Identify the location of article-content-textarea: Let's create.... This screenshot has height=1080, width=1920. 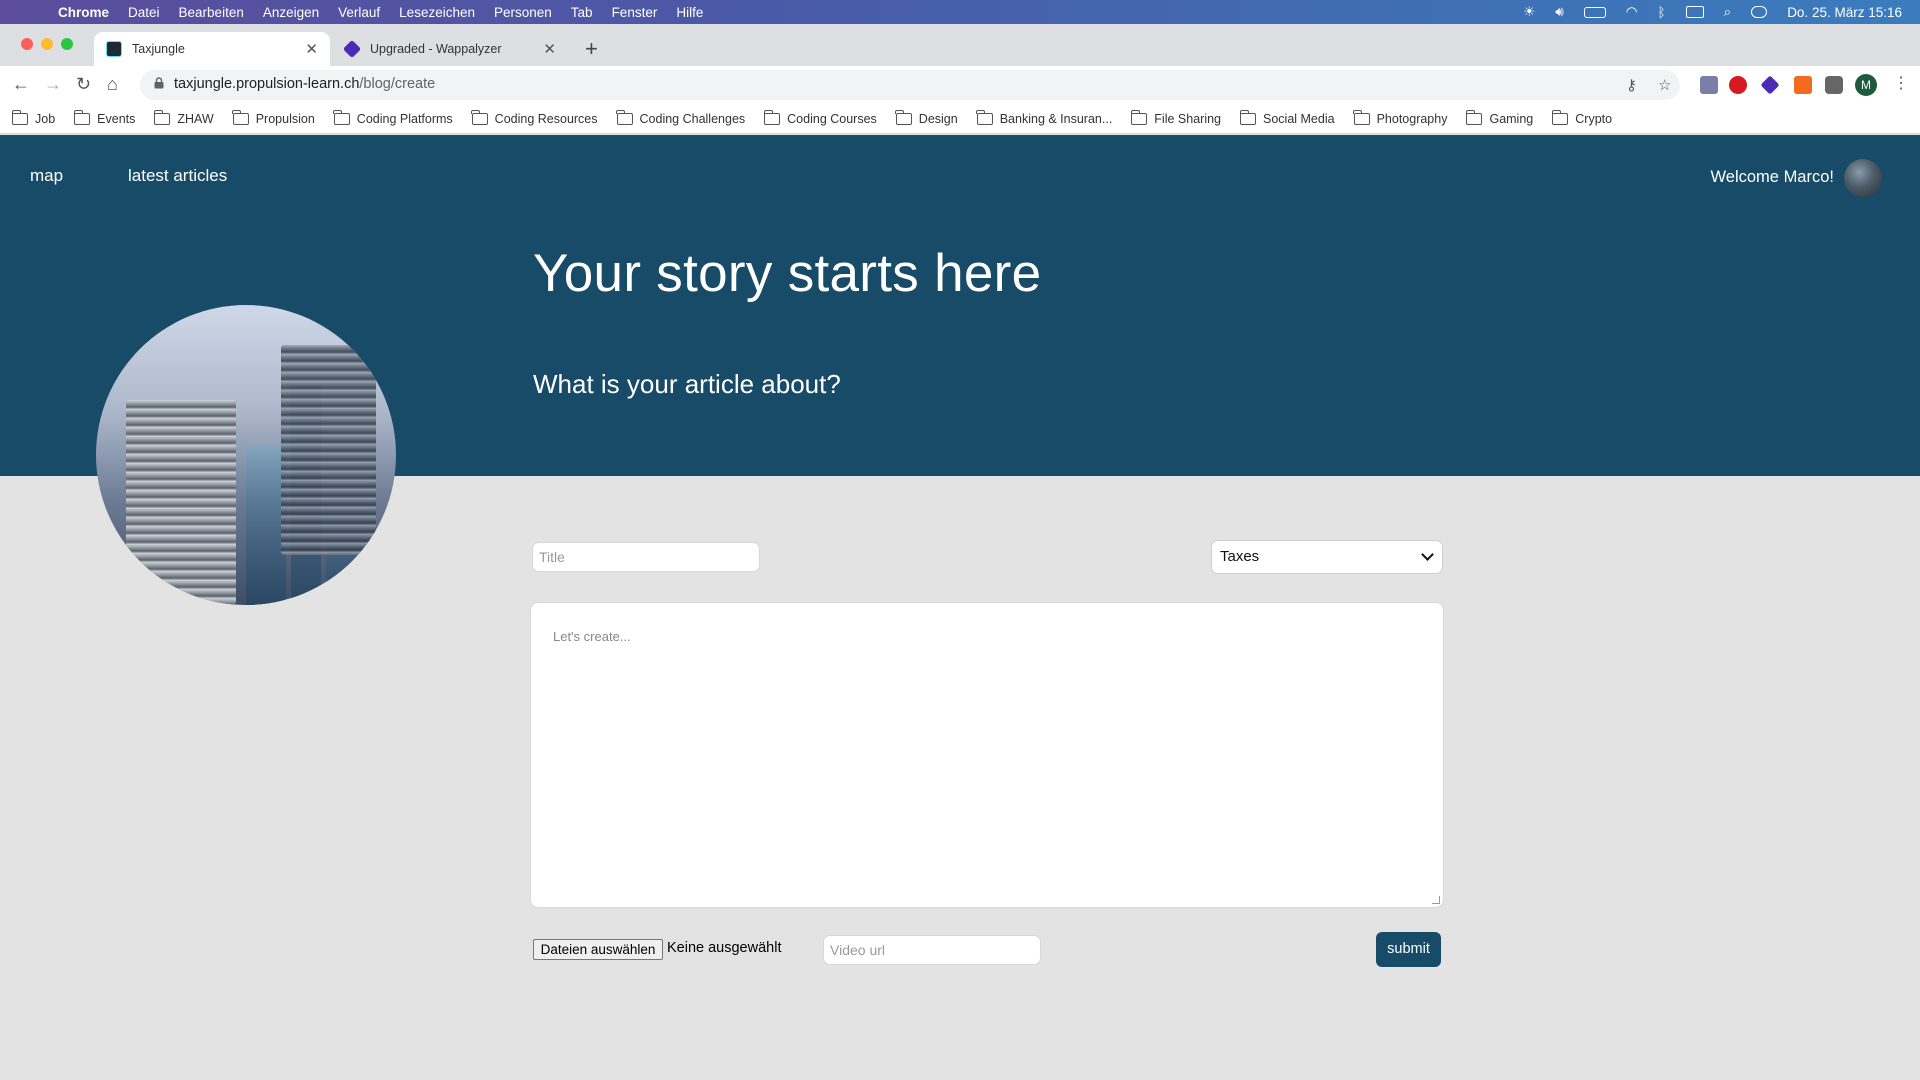
(987, 755).